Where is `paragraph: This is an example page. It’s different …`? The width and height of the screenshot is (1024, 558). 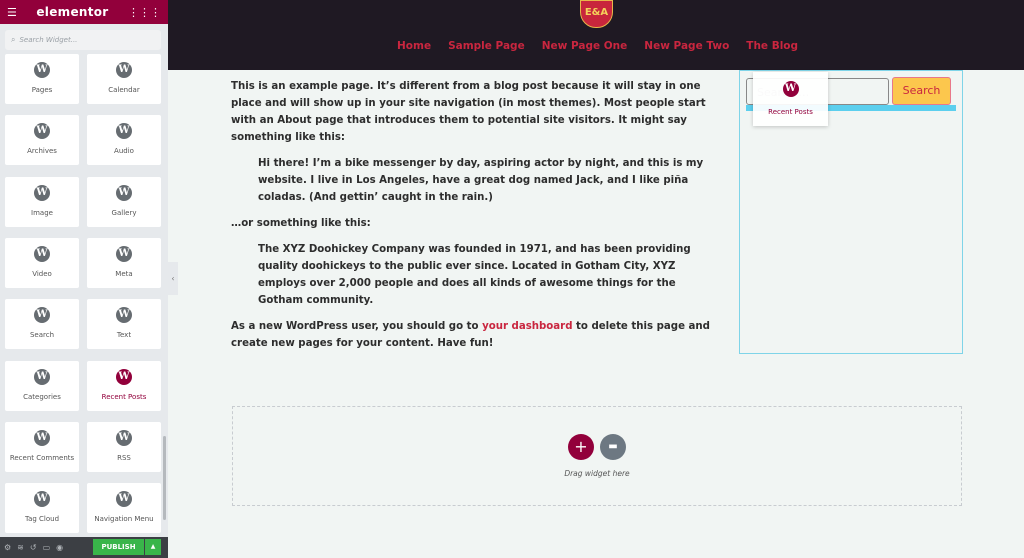 paragraph: This is an example page. It’s different … is located at coordinates (468, 112).